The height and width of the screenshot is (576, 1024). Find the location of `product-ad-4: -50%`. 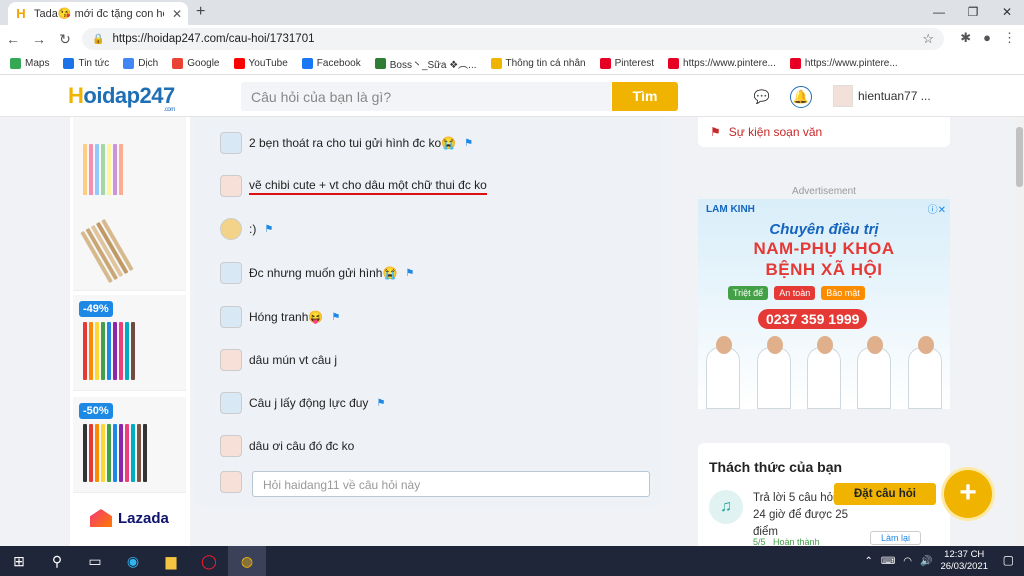

product-ad-4: -50% is located at coordinates (129, 445).